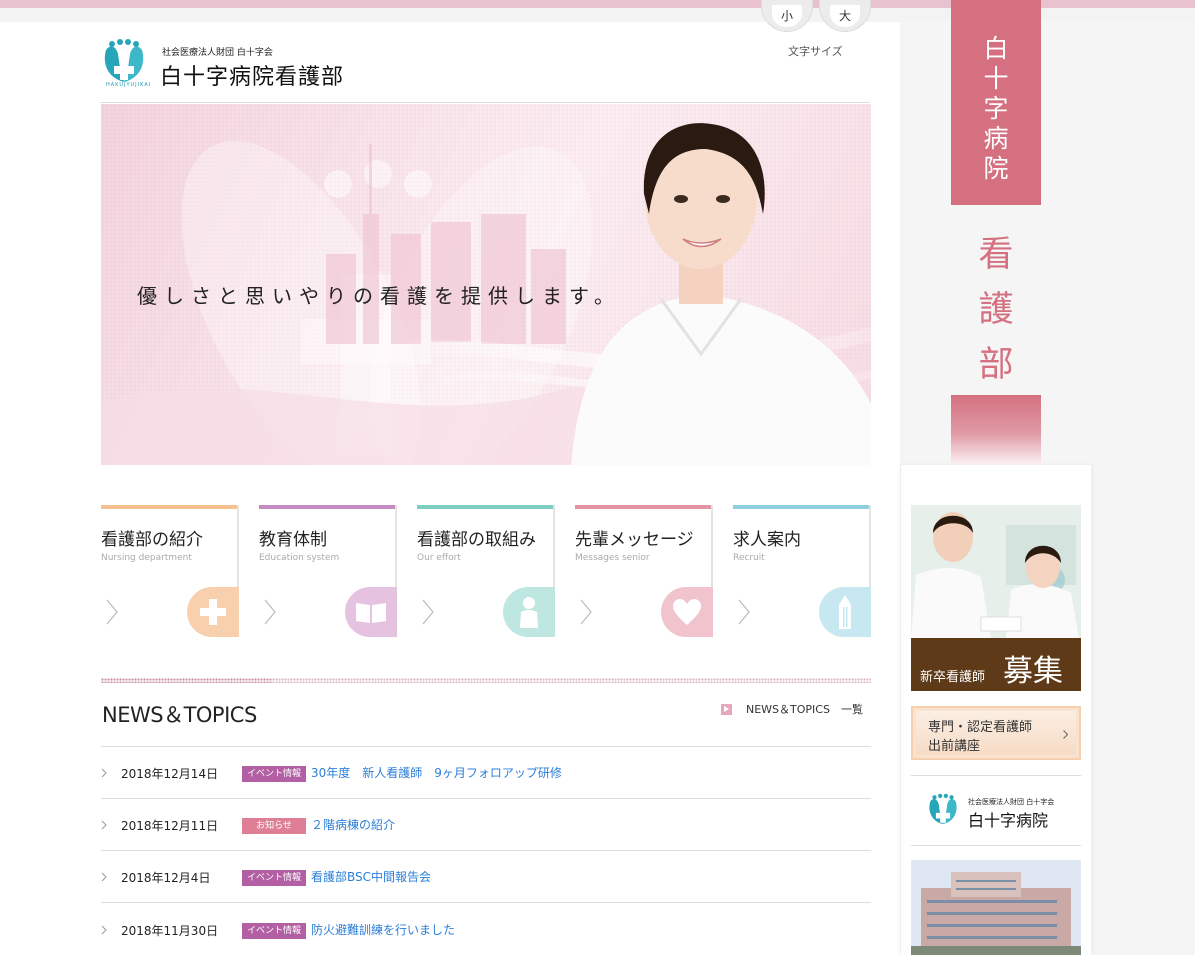  I want to click on outreach-course-inner: 専門・認定看護師 出前講座, so click(996, 733).